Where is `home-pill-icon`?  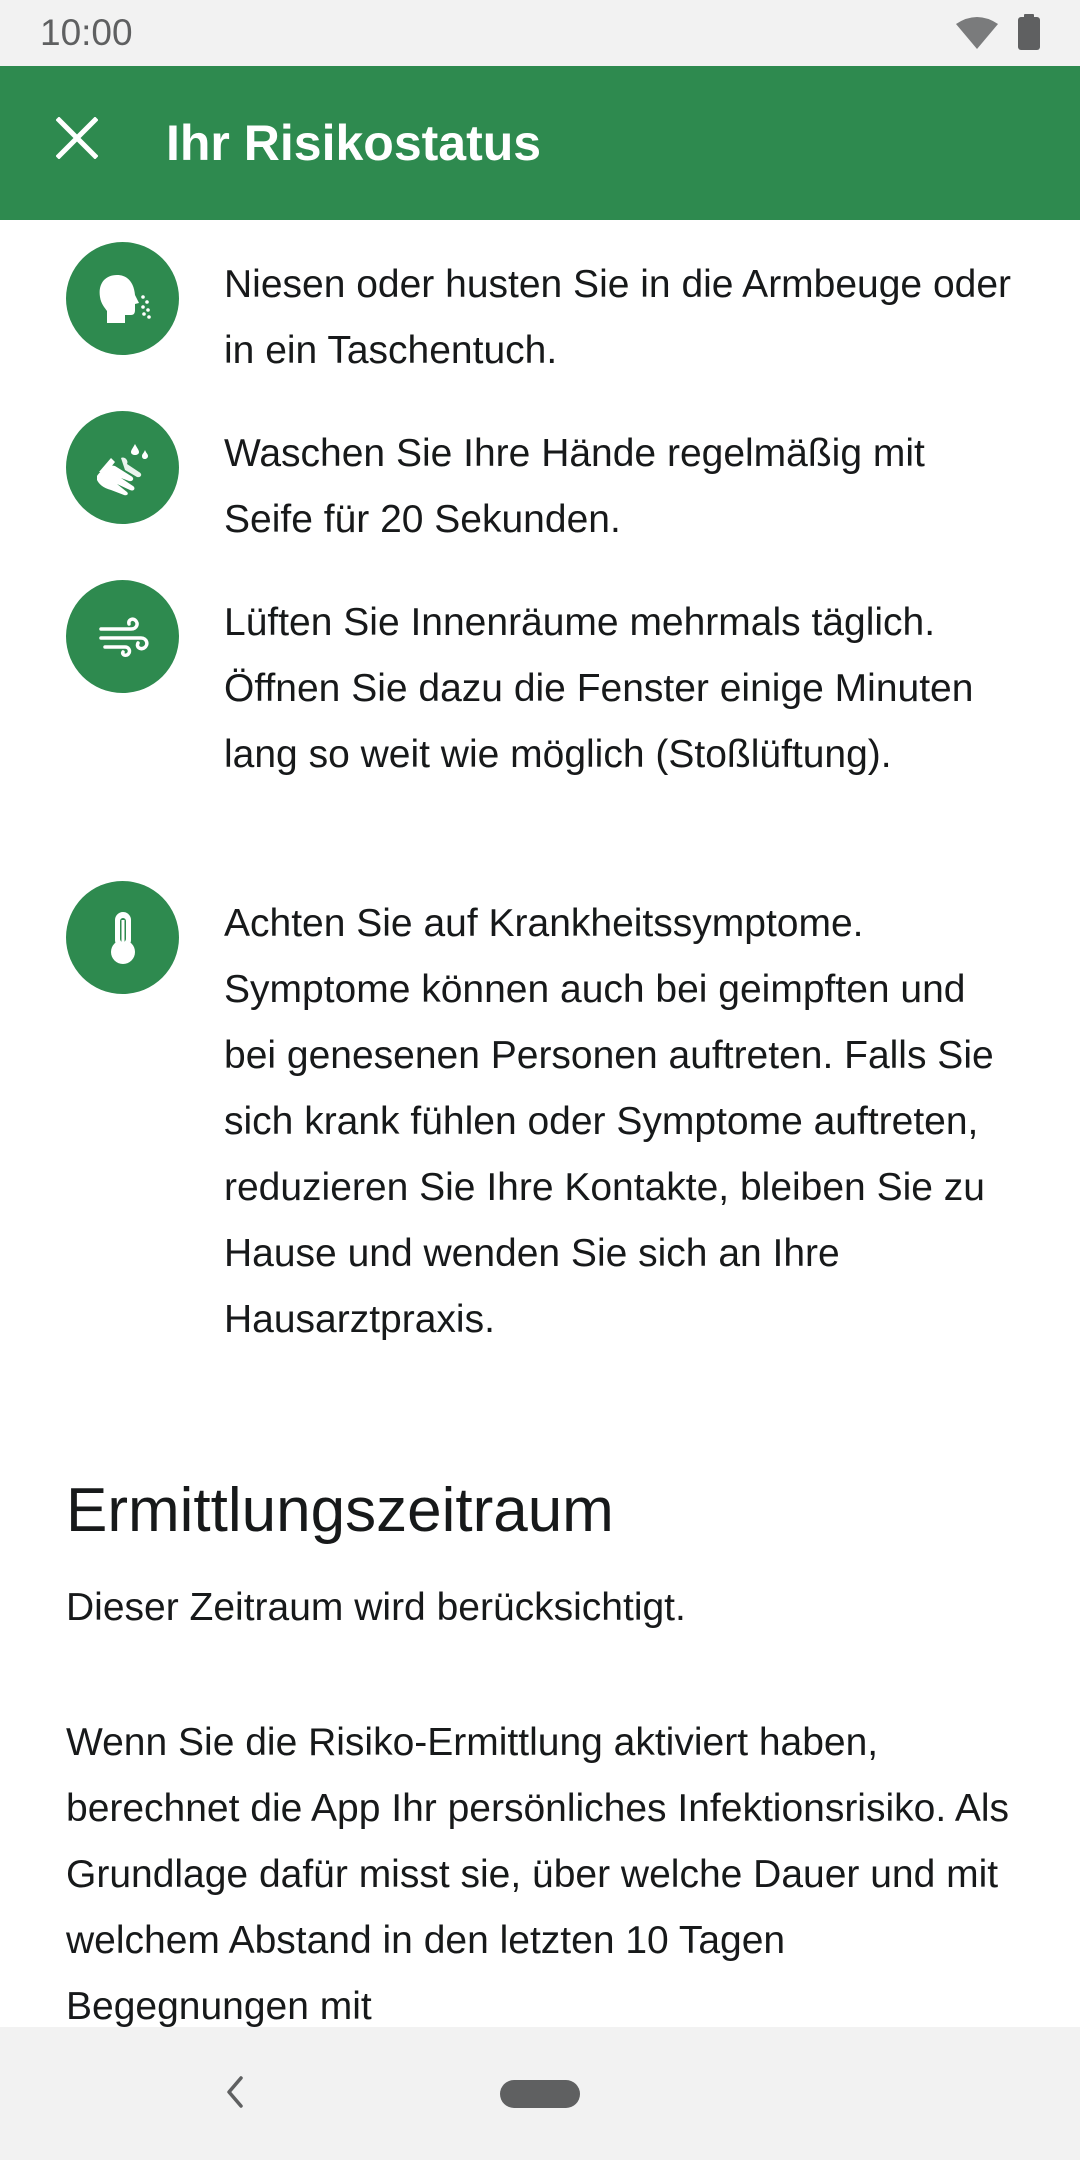
home-pill-icon is located at coordinates (540, 2094).